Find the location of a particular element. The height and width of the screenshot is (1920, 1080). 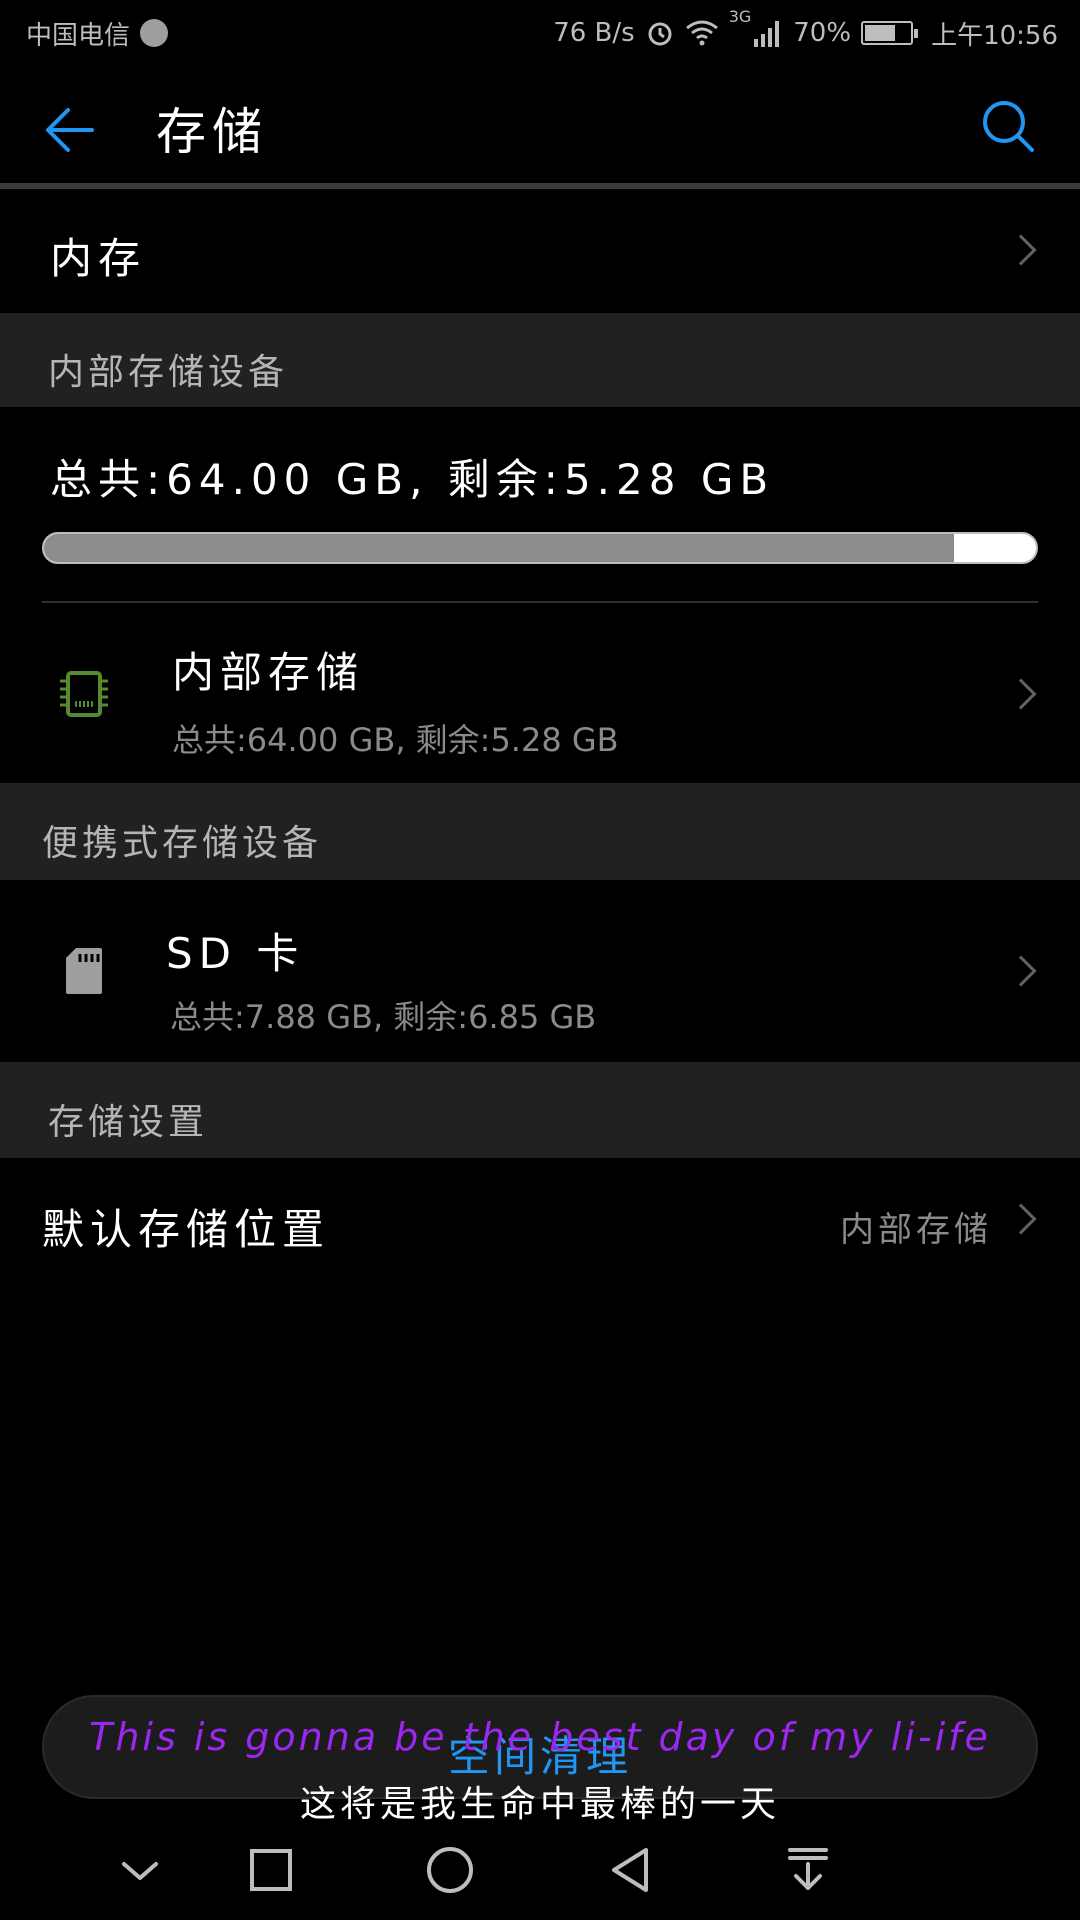

notification-pull-button is located at coordinates (808, 1870).